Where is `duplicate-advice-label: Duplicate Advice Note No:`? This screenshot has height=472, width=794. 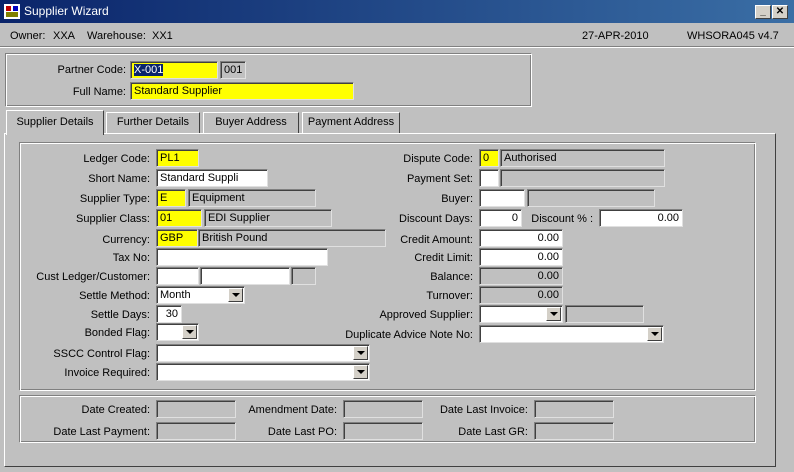 duplicate-advice-label: Duplicate Advice Note No: is located at coordinates (409, 335).